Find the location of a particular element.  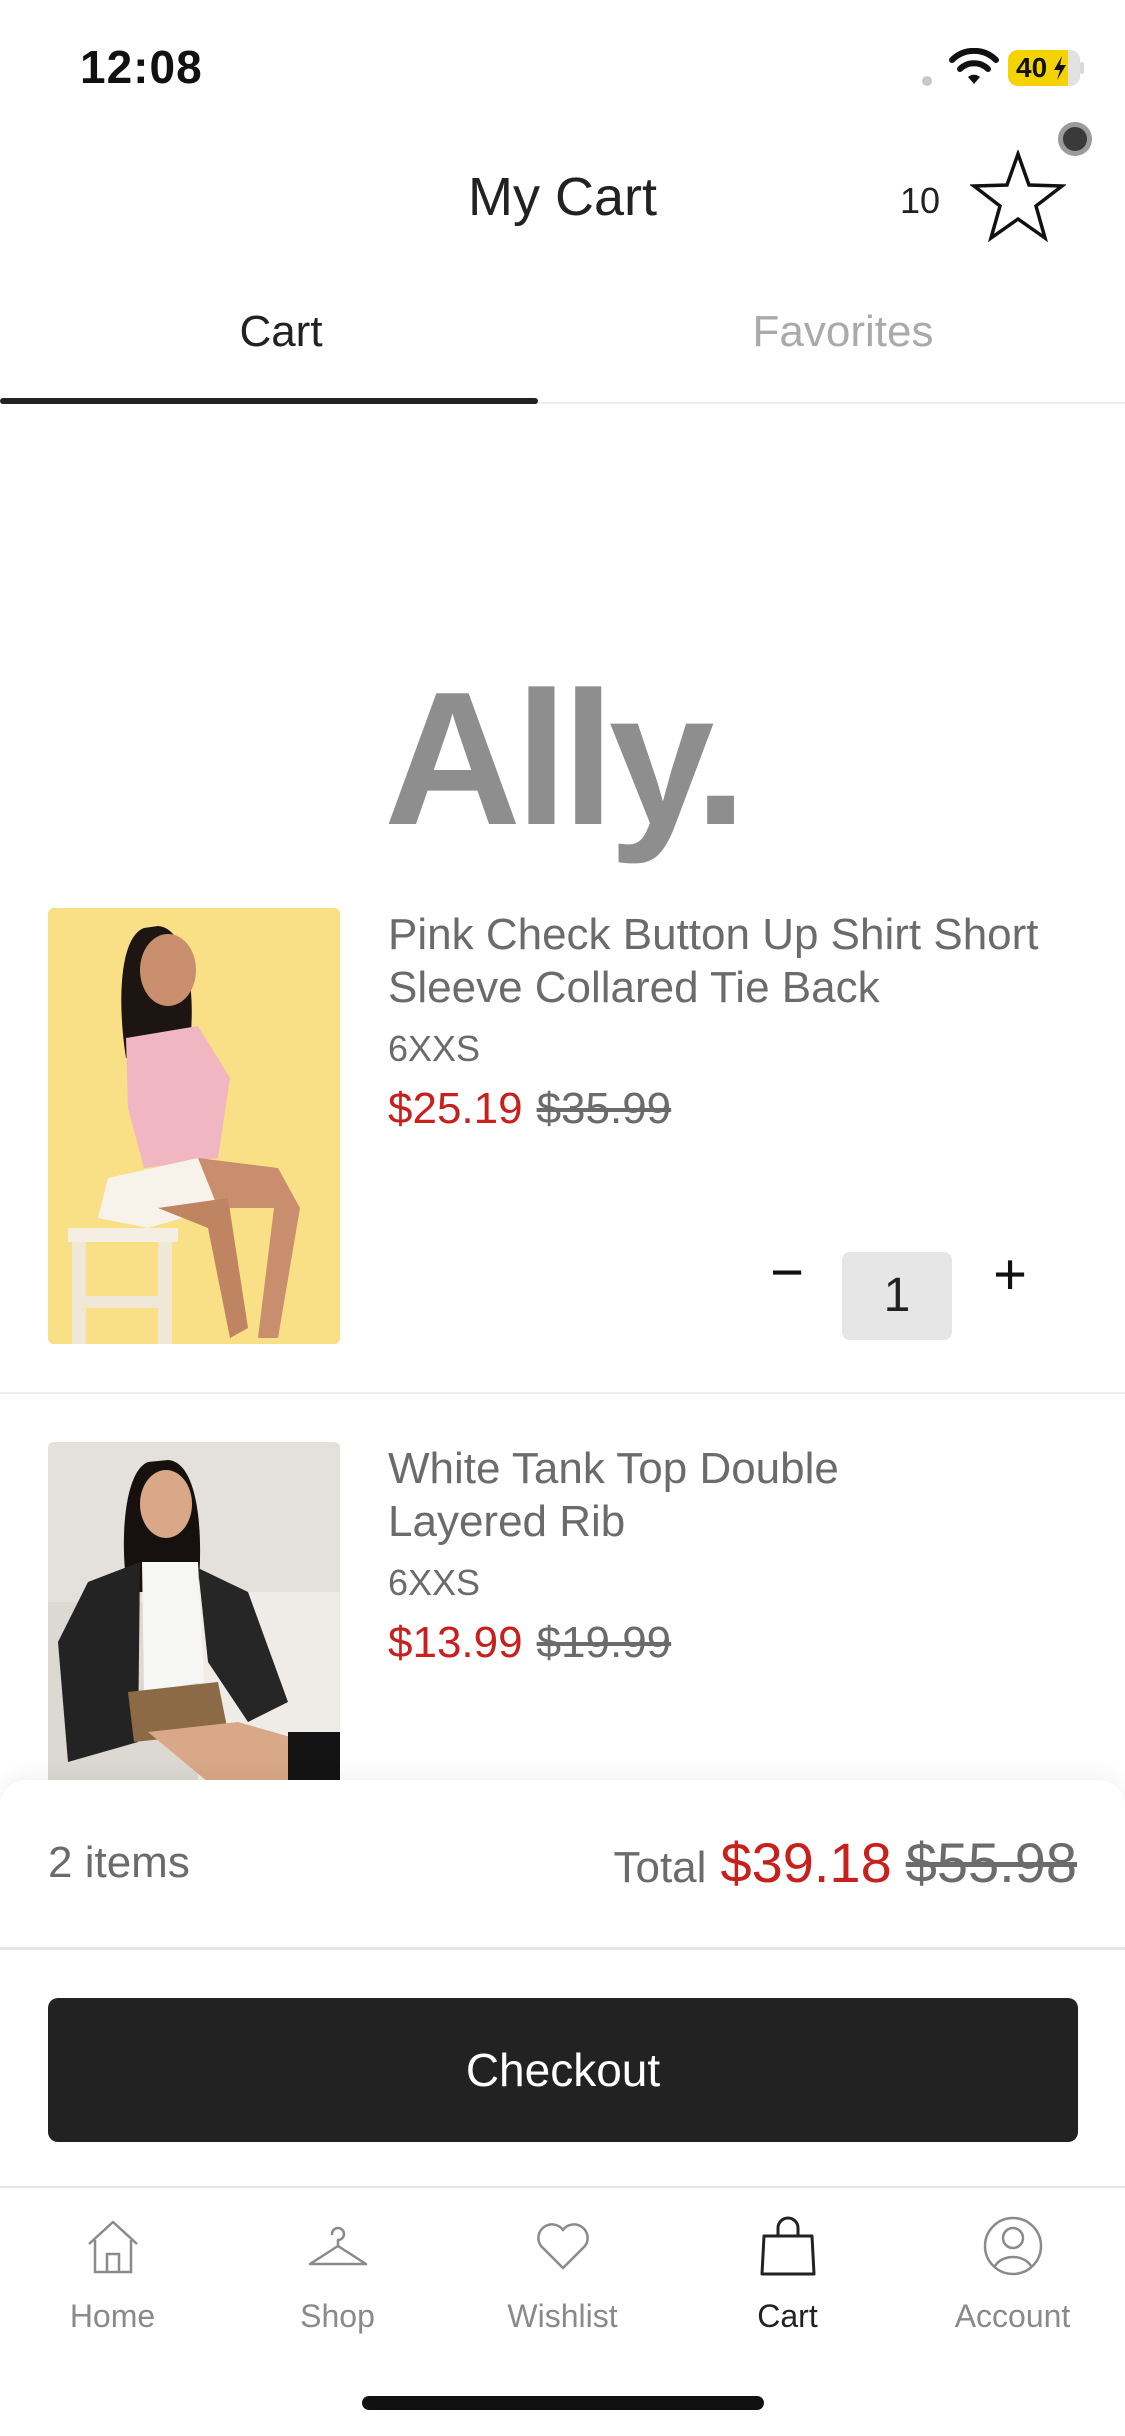

increase-quantity-button: + is located at coordinates (1010, 1277).